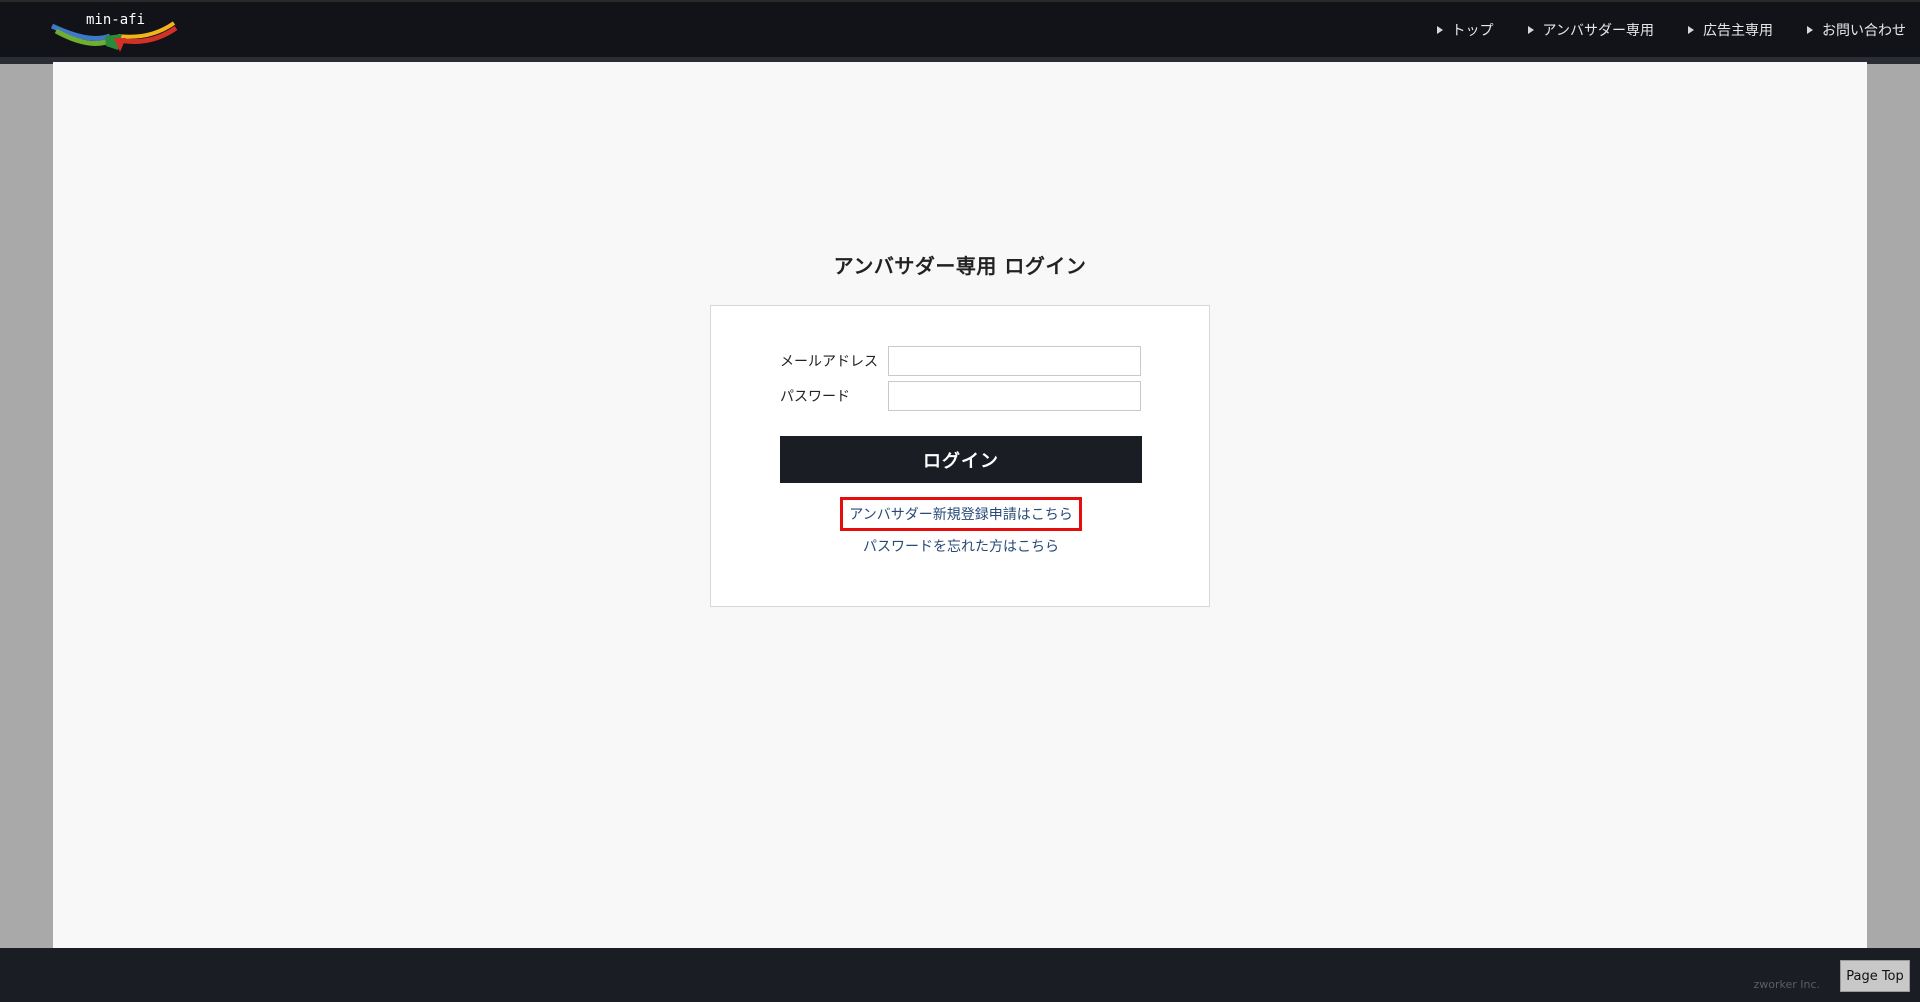 The height and width of the screenshot is (1002, 1920). What do you see at coordinates (1014, 361) in the screenshot?
I see `email-input` at bounding box center [1014, 361].